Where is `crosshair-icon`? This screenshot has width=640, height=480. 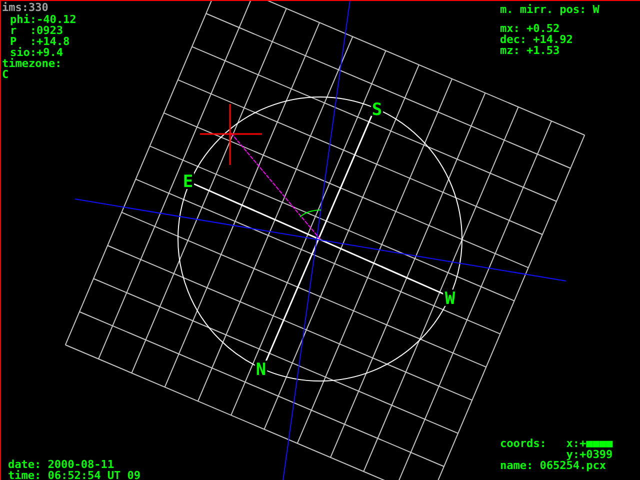
crosshair-icon is located at coordinates (231, 134).